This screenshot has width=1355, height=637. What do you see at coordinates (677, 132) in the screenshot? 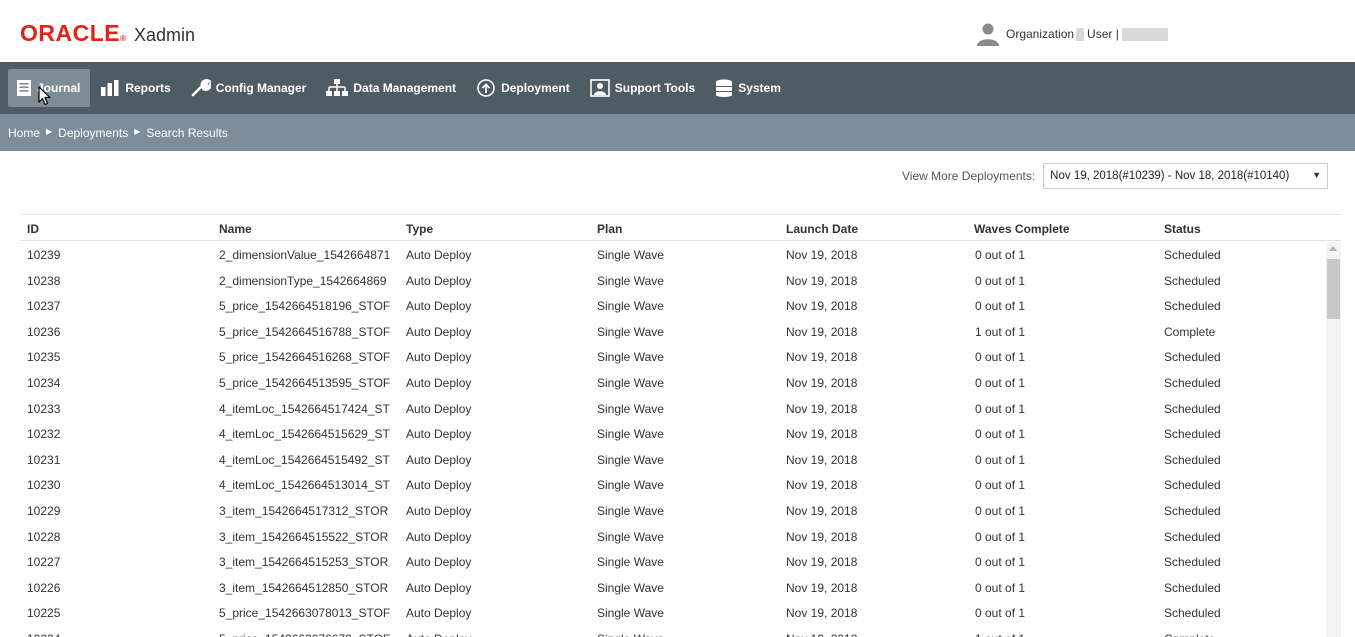
I see `breadcrumb: Home ▶ Deployments ▶ Search Results` at bounding box center [677, 132].